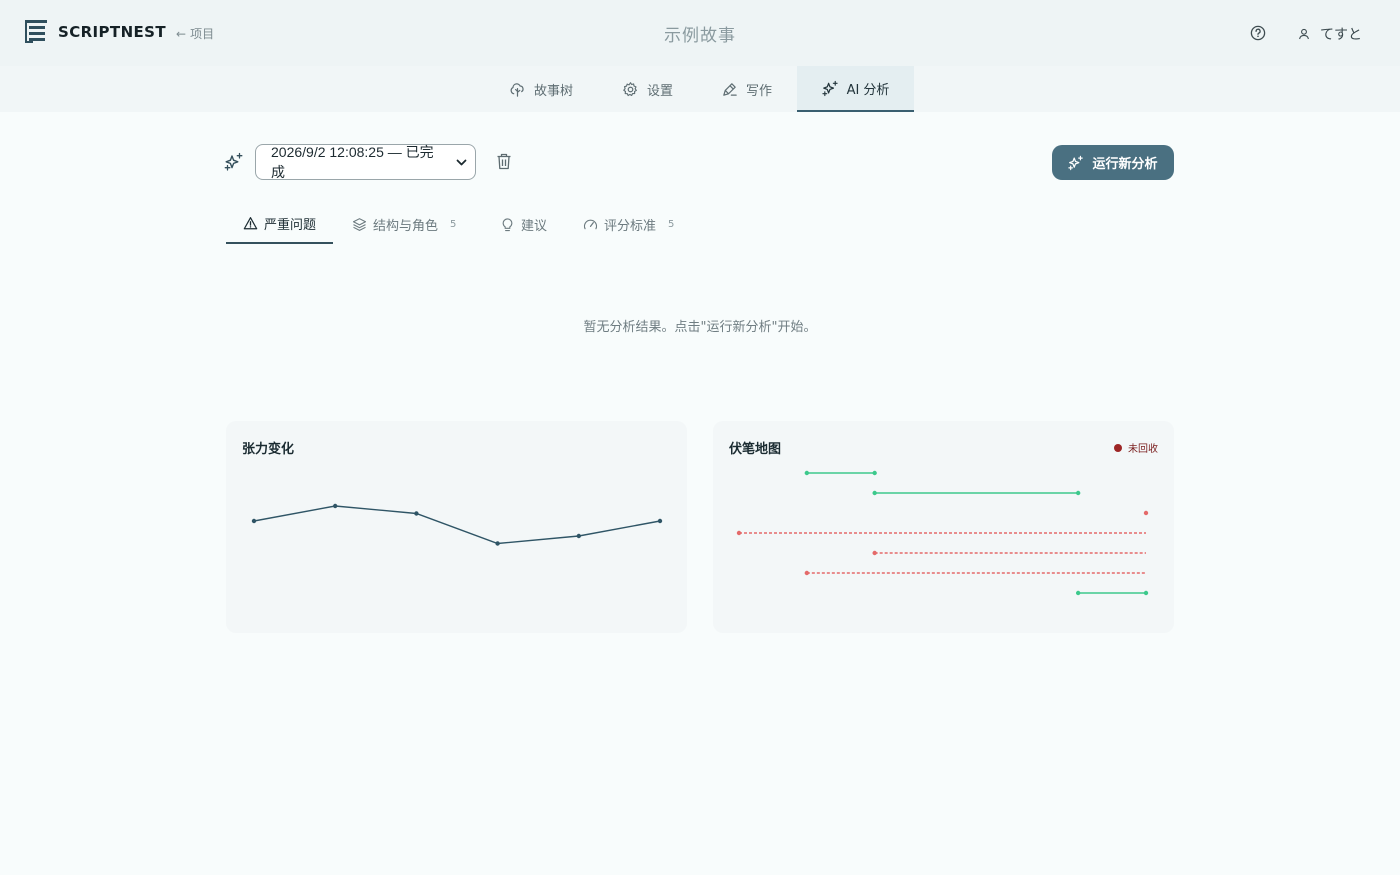 The image size is (1400, 875). I want to click on tab-ai-analysis: AI 分析, so click(855, 89).